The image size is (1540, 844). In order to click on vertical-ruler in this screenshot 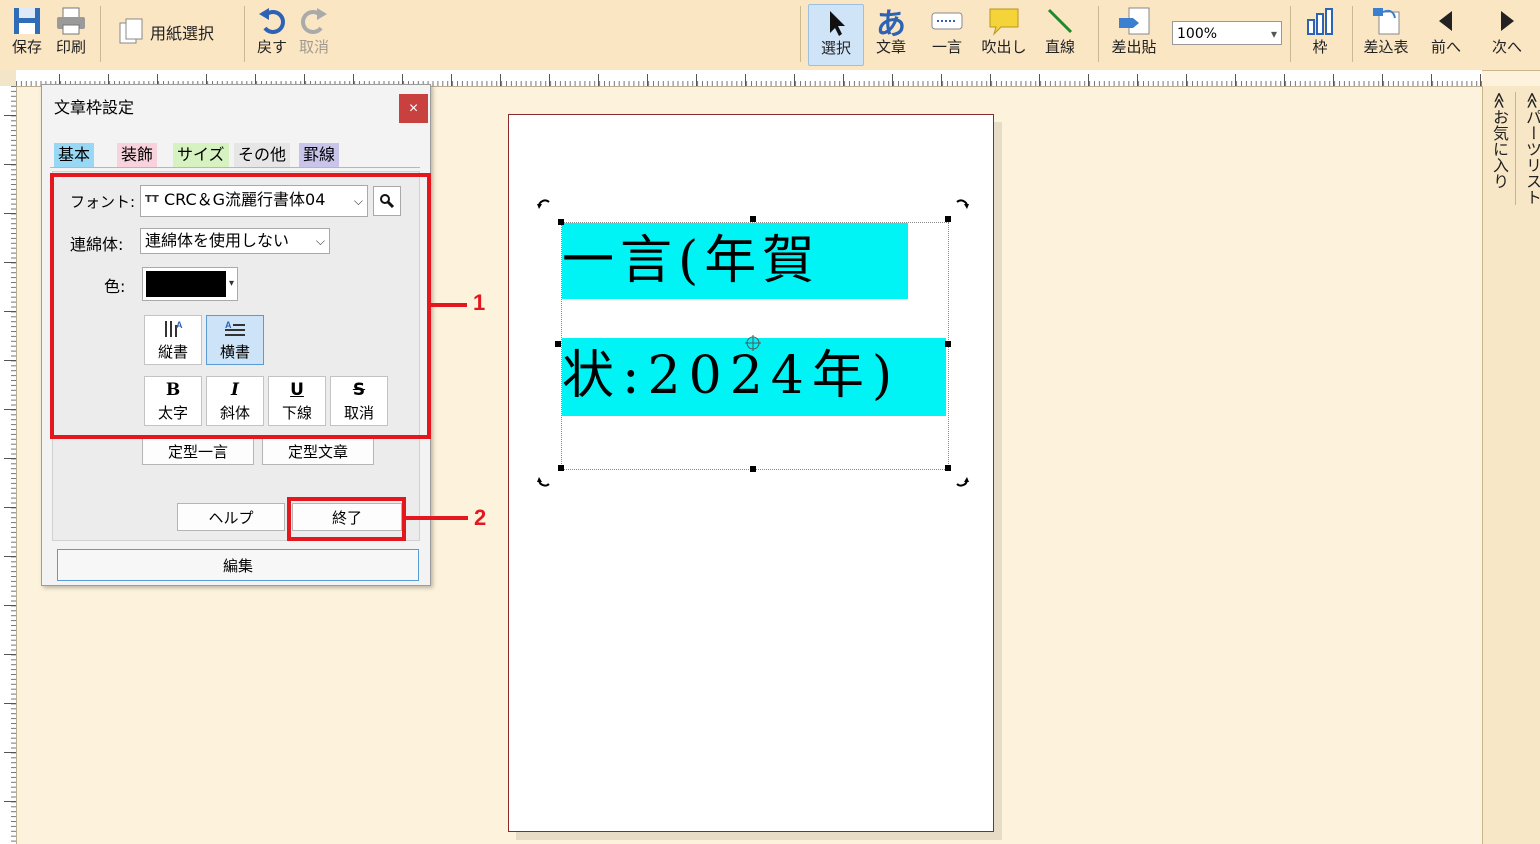, I will do `click(8, 465)`.